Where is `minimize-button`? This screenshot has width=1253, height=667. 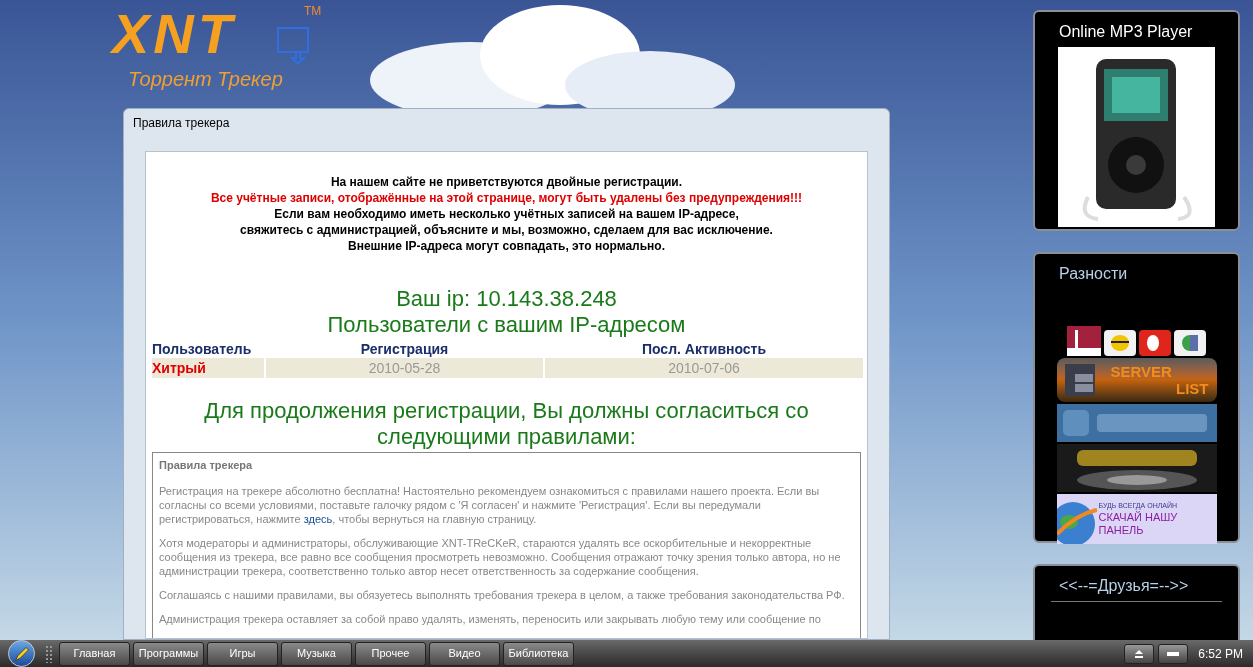 minimize-button is located at coordinates (1173, 653).